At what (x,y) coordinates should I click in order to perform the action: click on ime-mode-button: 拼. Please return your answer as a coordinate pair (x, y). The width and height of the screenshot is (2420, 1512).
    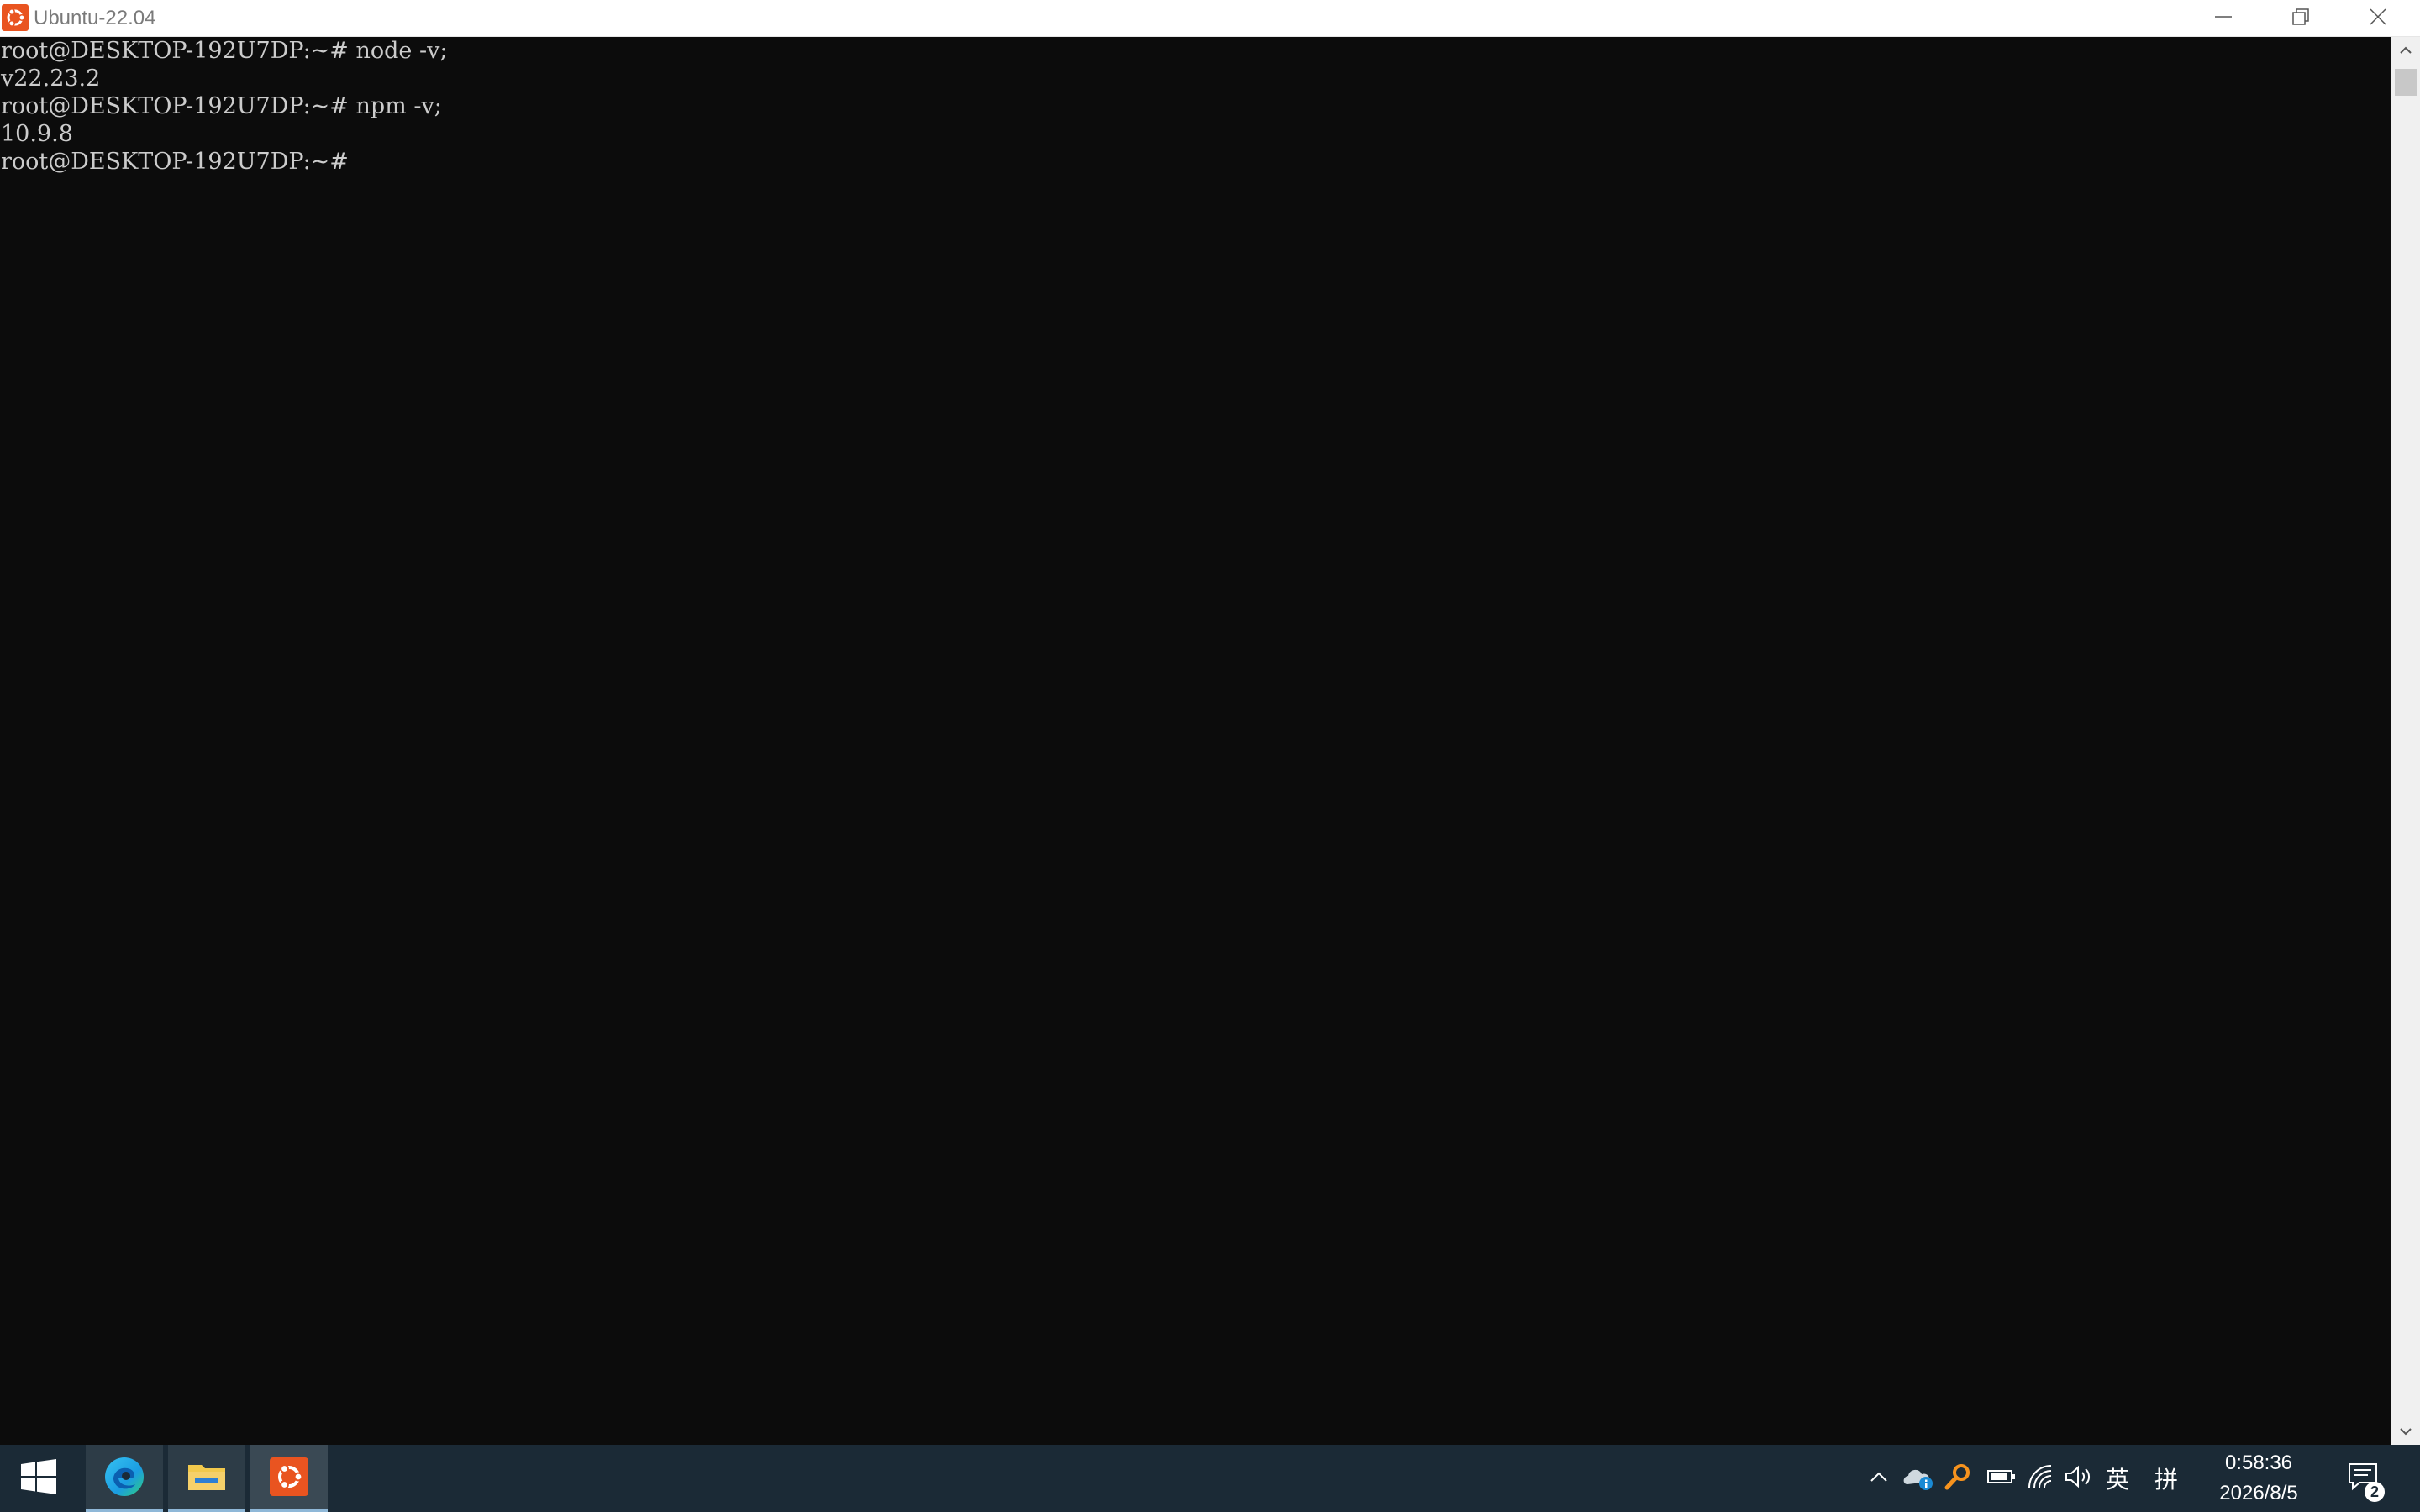
    Looking at the image, I should click on (2166, 1478).